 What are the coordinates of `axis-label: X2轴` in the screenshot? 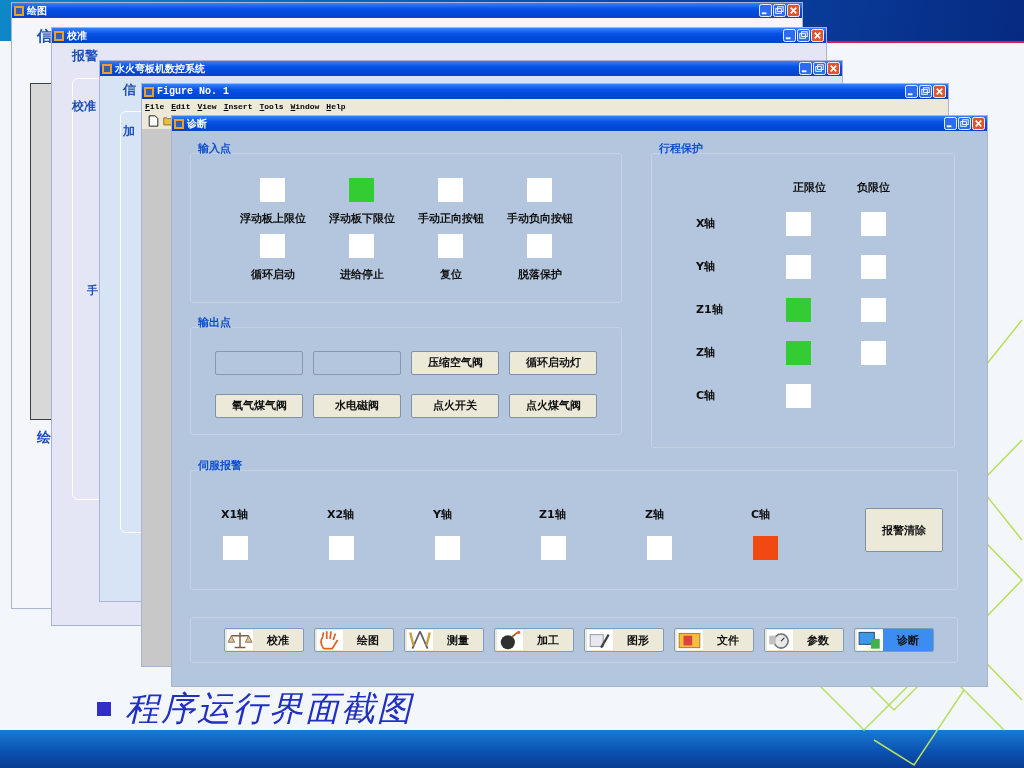 It's located at (341, 514).